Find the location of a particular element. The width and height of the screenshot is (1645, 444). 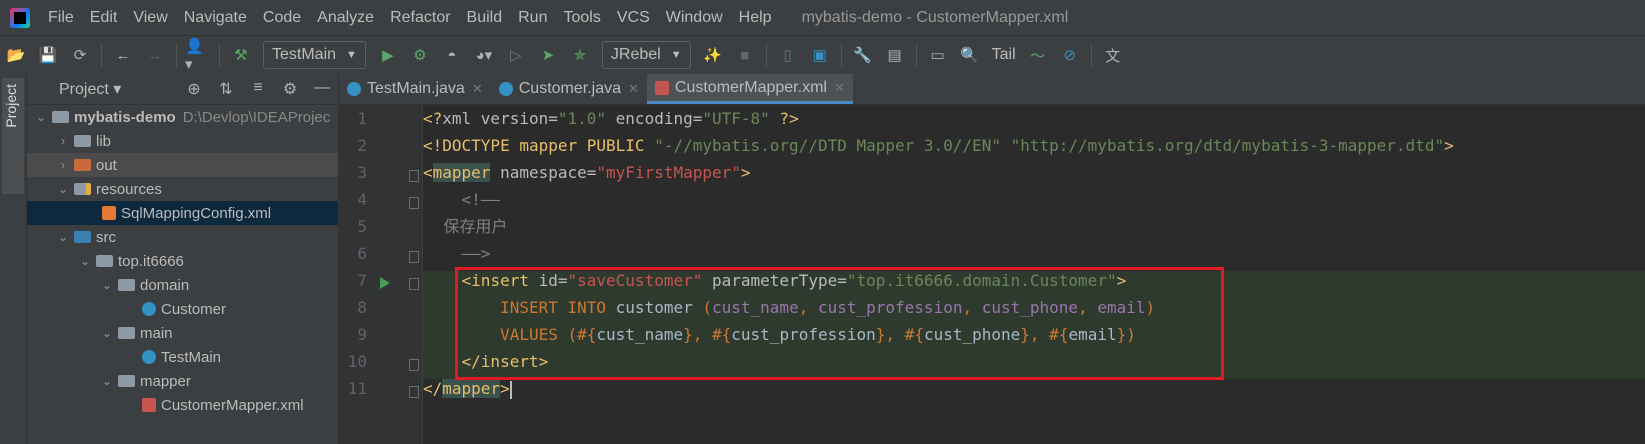

menu-edit: Edit is located at coordinates (104, 18).